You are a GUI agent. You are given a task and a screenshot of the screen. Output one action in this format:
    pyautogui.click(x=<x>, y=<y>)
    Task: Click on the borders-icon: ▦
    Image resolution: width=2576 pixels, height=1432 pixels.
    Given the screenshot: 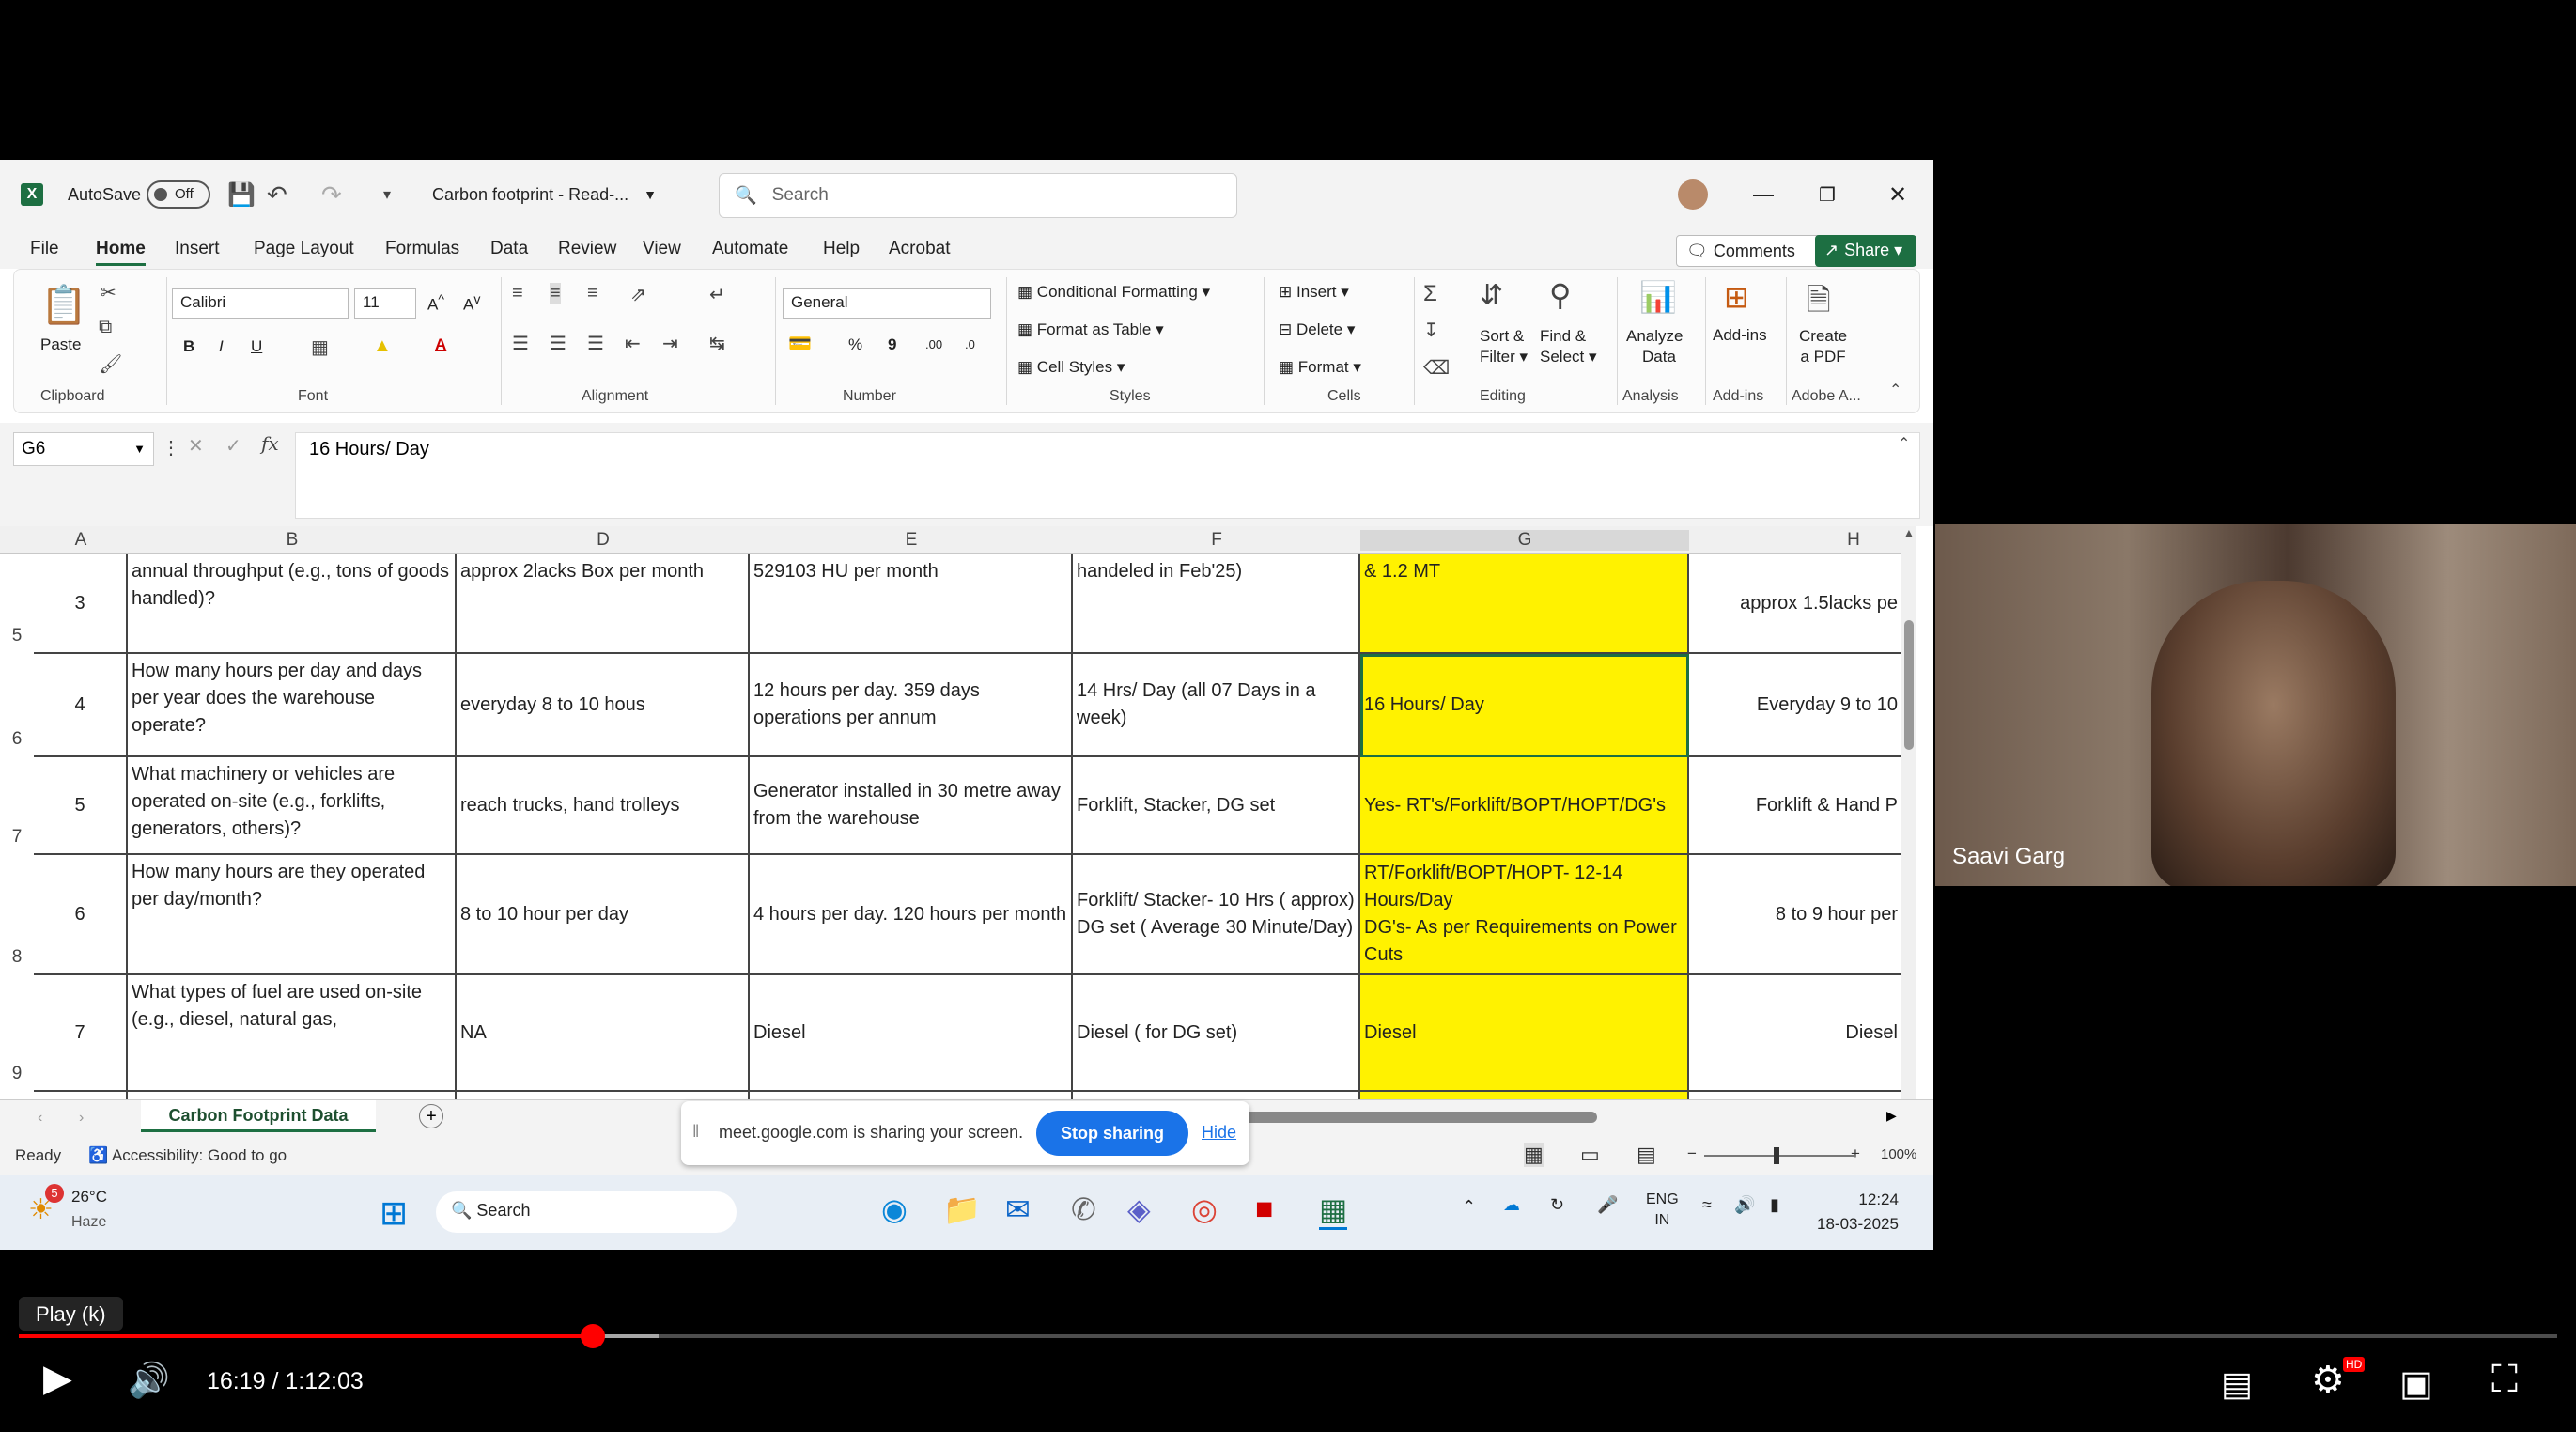 What is the action you would take?
    pyautogui.click(x=320, y=347)
    